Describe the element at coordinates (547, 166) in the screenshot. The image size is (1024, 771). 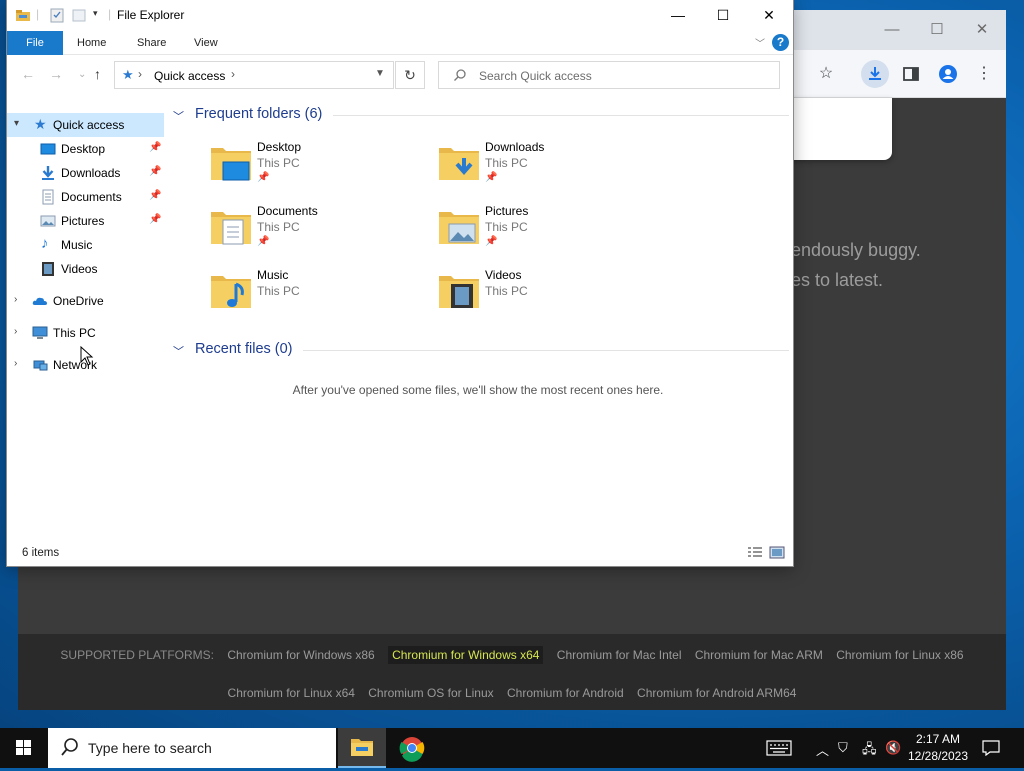
I see `folder-tile-downloads: Downloads This PC 📌` at that location.